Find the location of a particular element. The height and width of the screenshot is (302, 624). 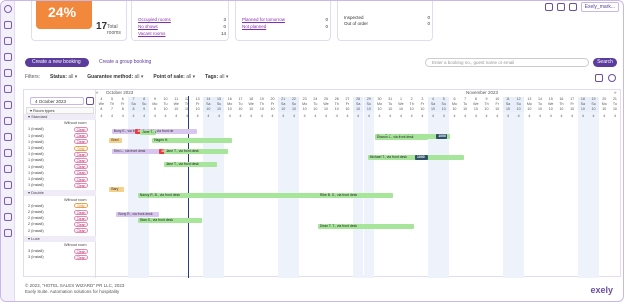

bookings-icon is located at coordinates (8, 73).